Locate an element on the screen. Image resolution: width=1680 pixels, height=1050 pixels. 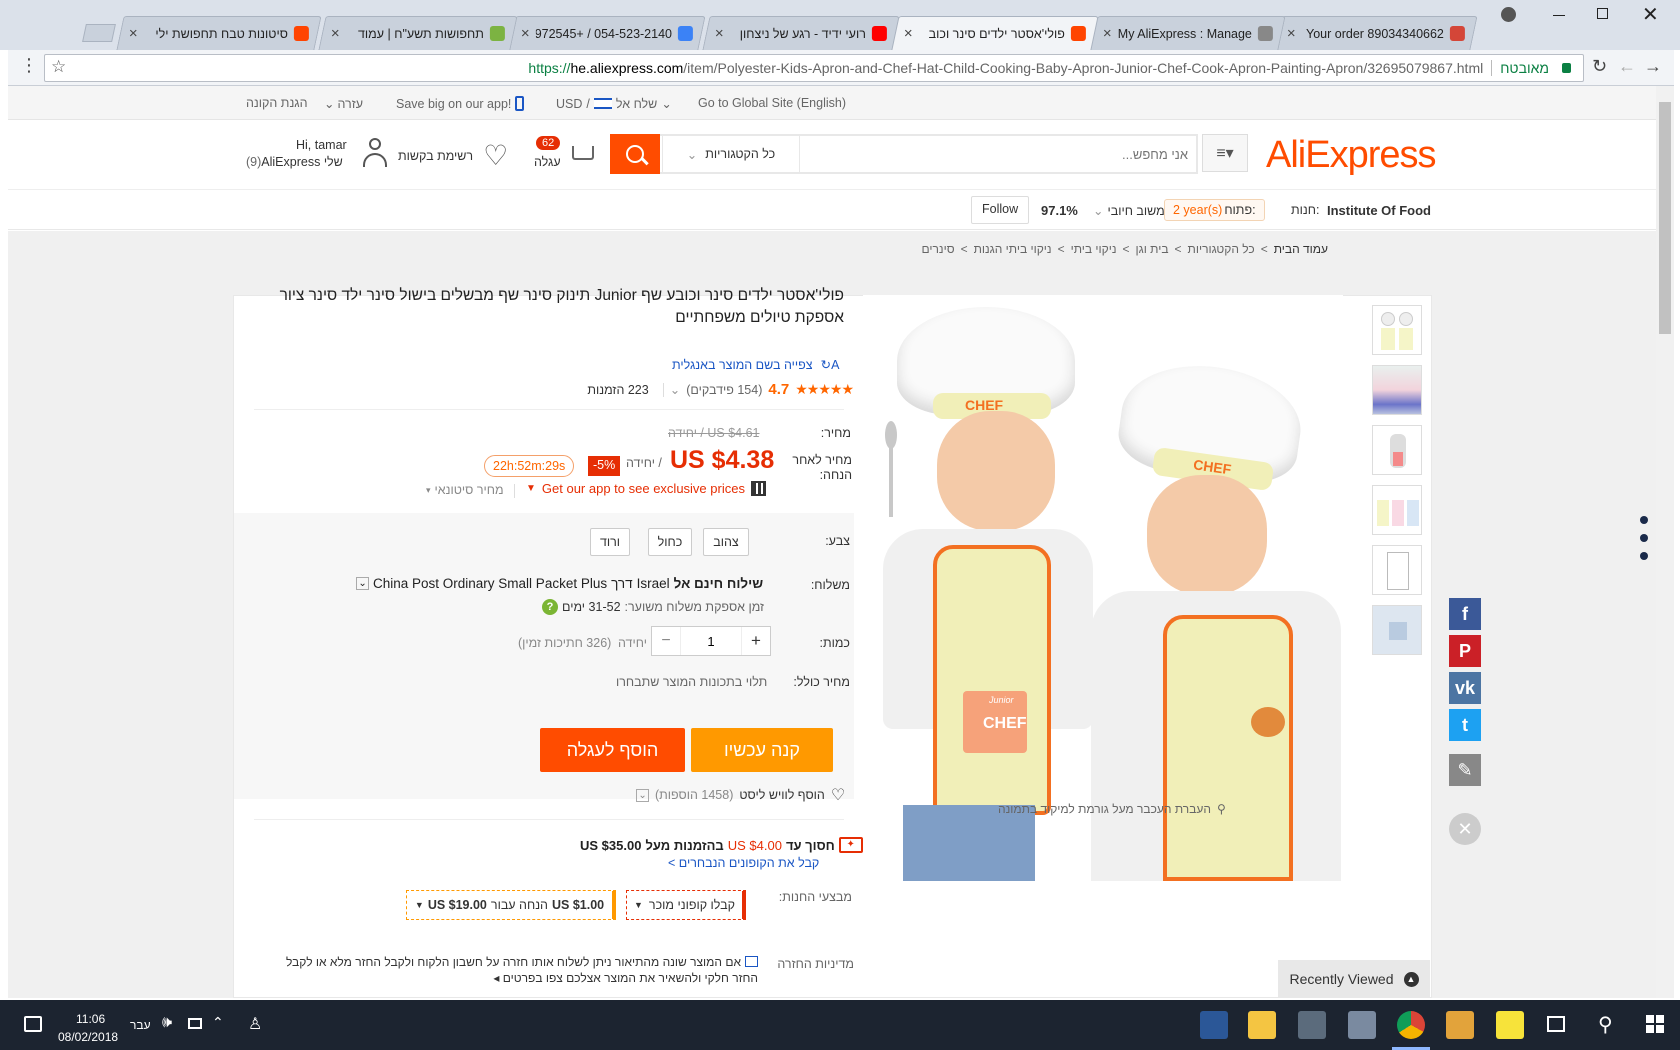
add-to-cart-button: הוסף לעגלה is located at coordinates (612, 750).